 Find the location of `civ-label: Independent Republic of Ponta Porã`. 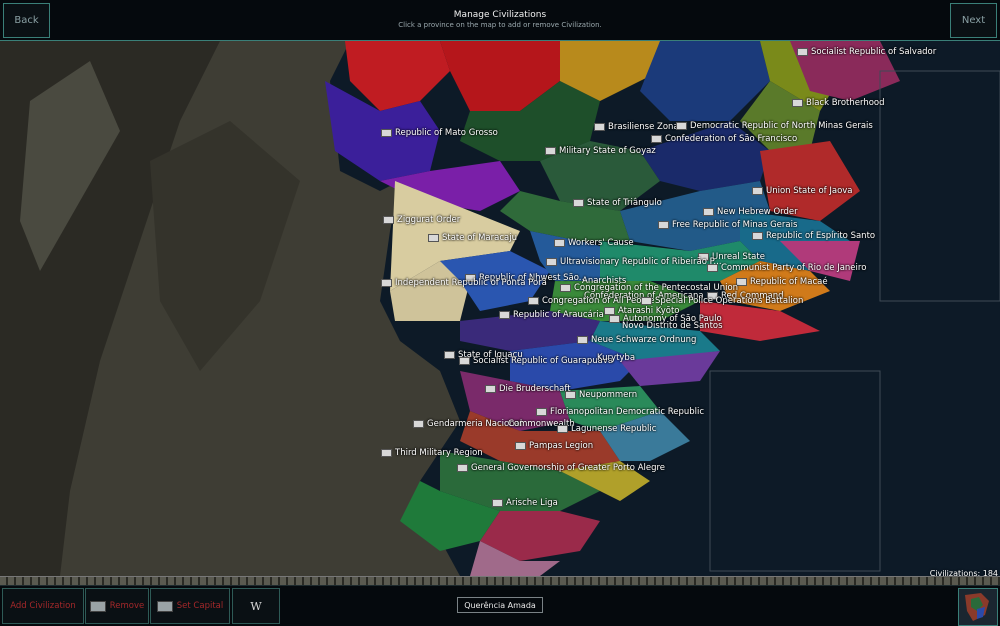

civ-label: Independent Republic of Ponta Porã is located at coordinates (464, 283).